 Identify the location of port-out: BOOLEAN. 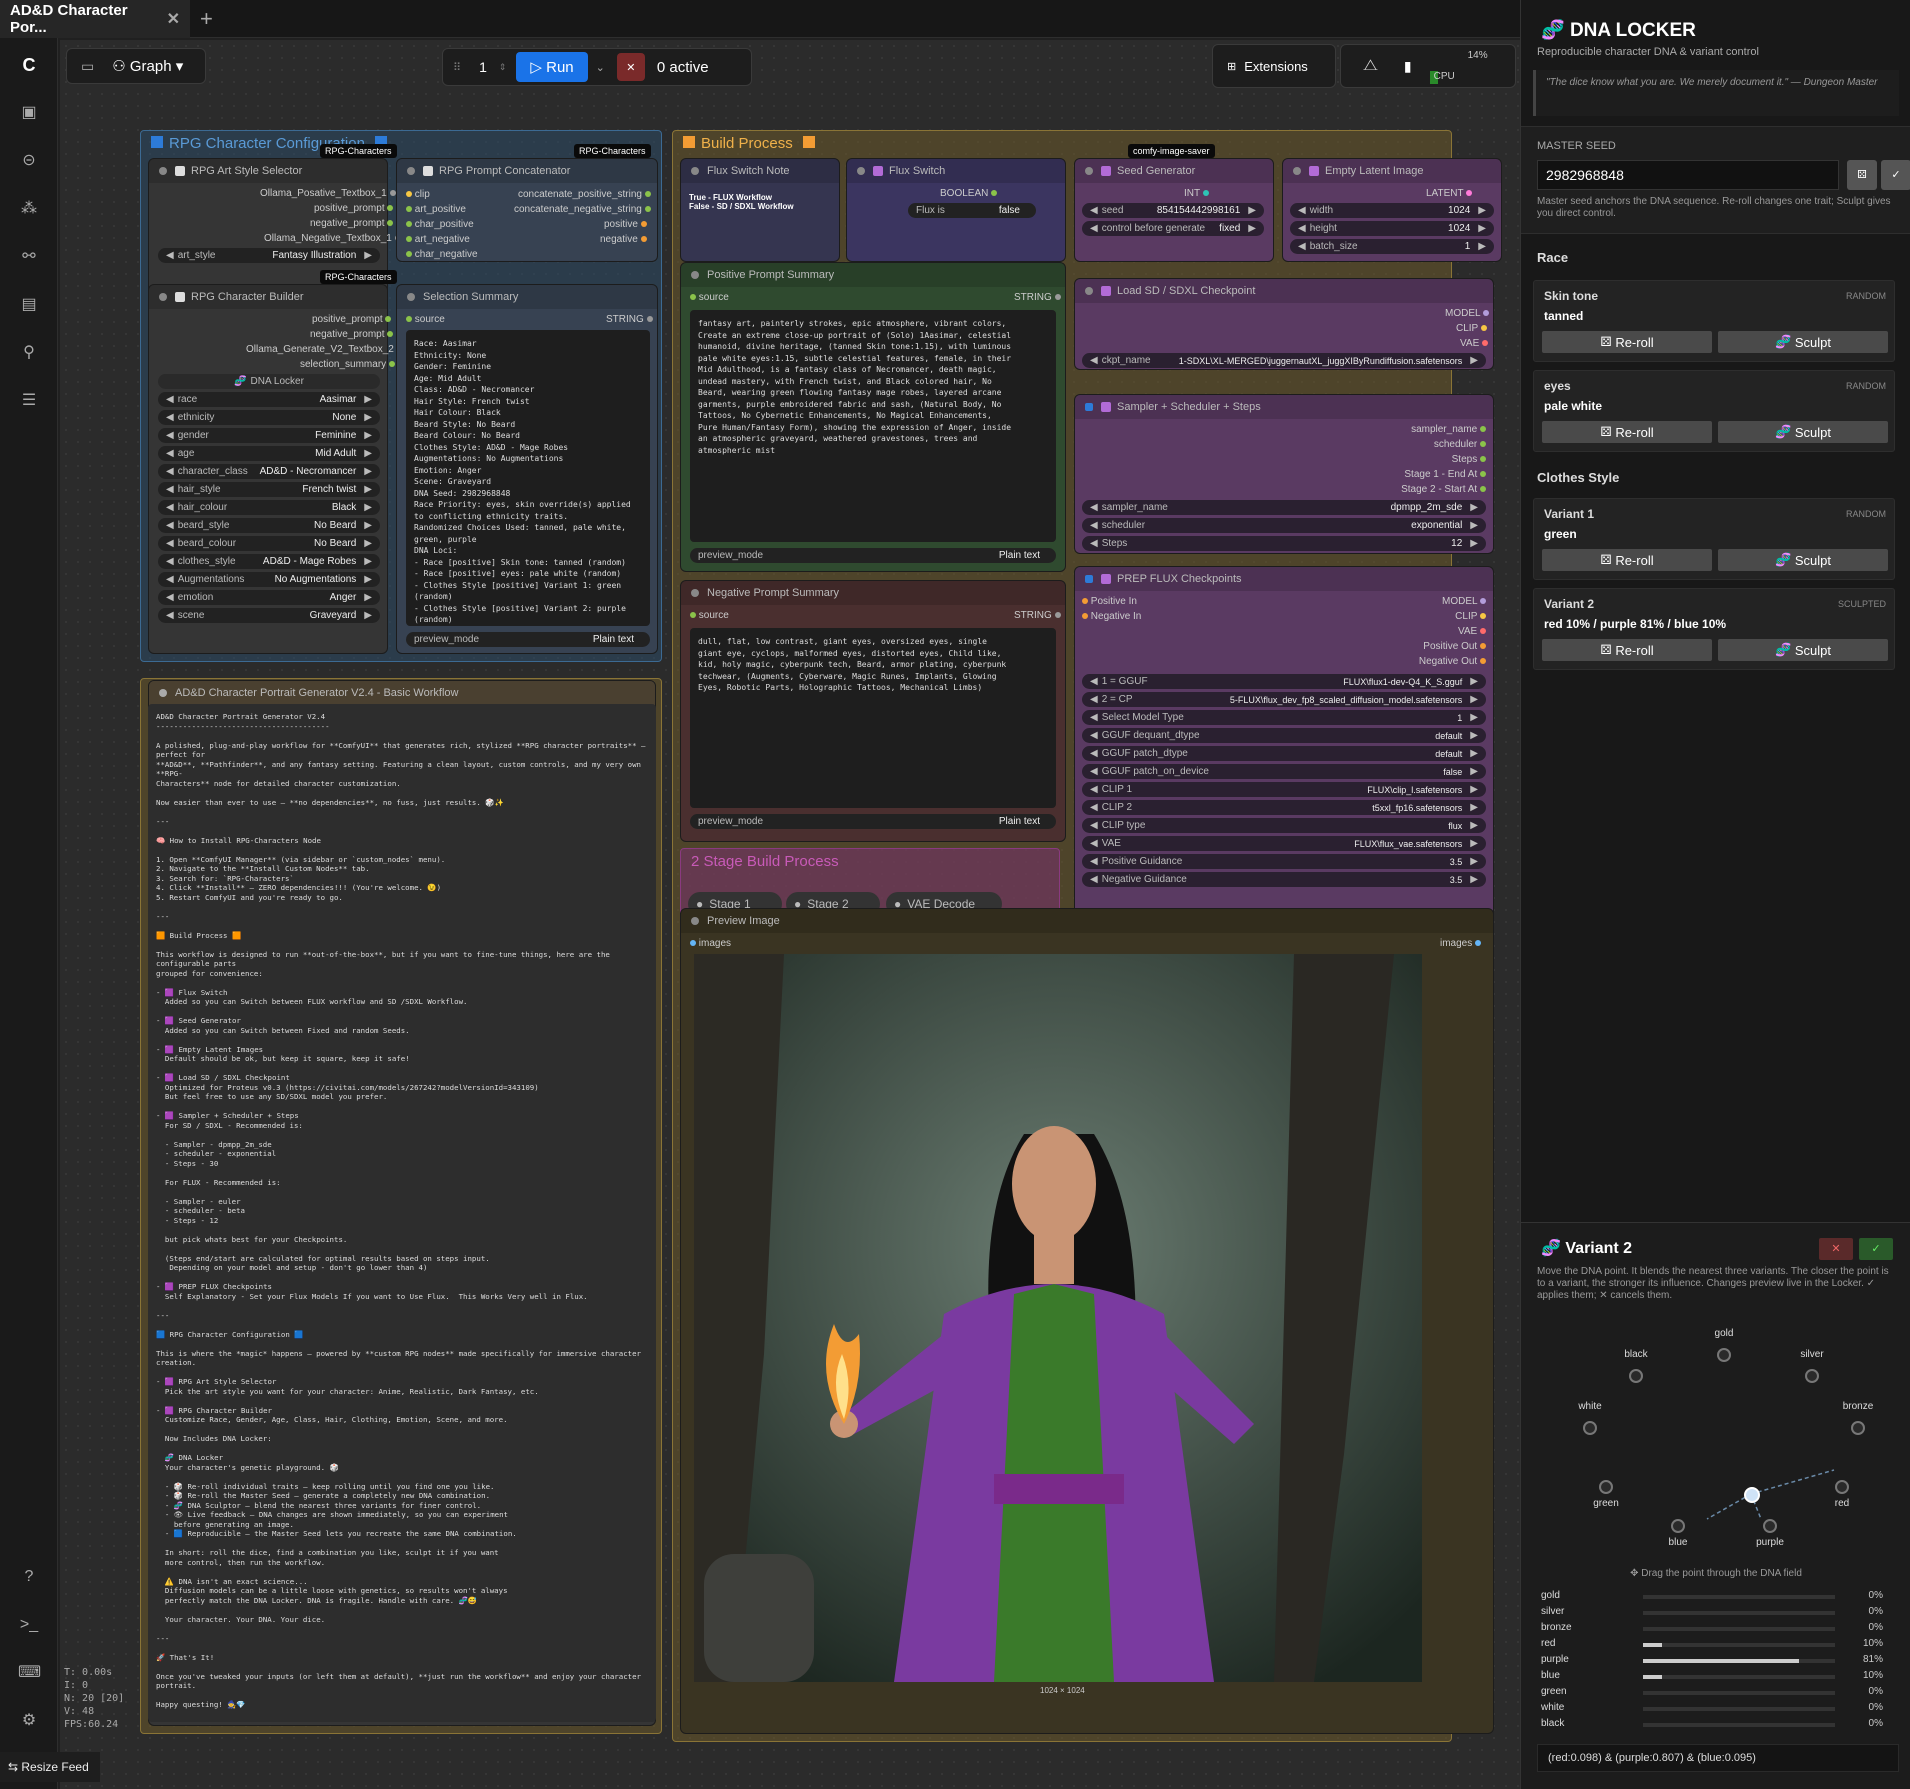
(969, 193).